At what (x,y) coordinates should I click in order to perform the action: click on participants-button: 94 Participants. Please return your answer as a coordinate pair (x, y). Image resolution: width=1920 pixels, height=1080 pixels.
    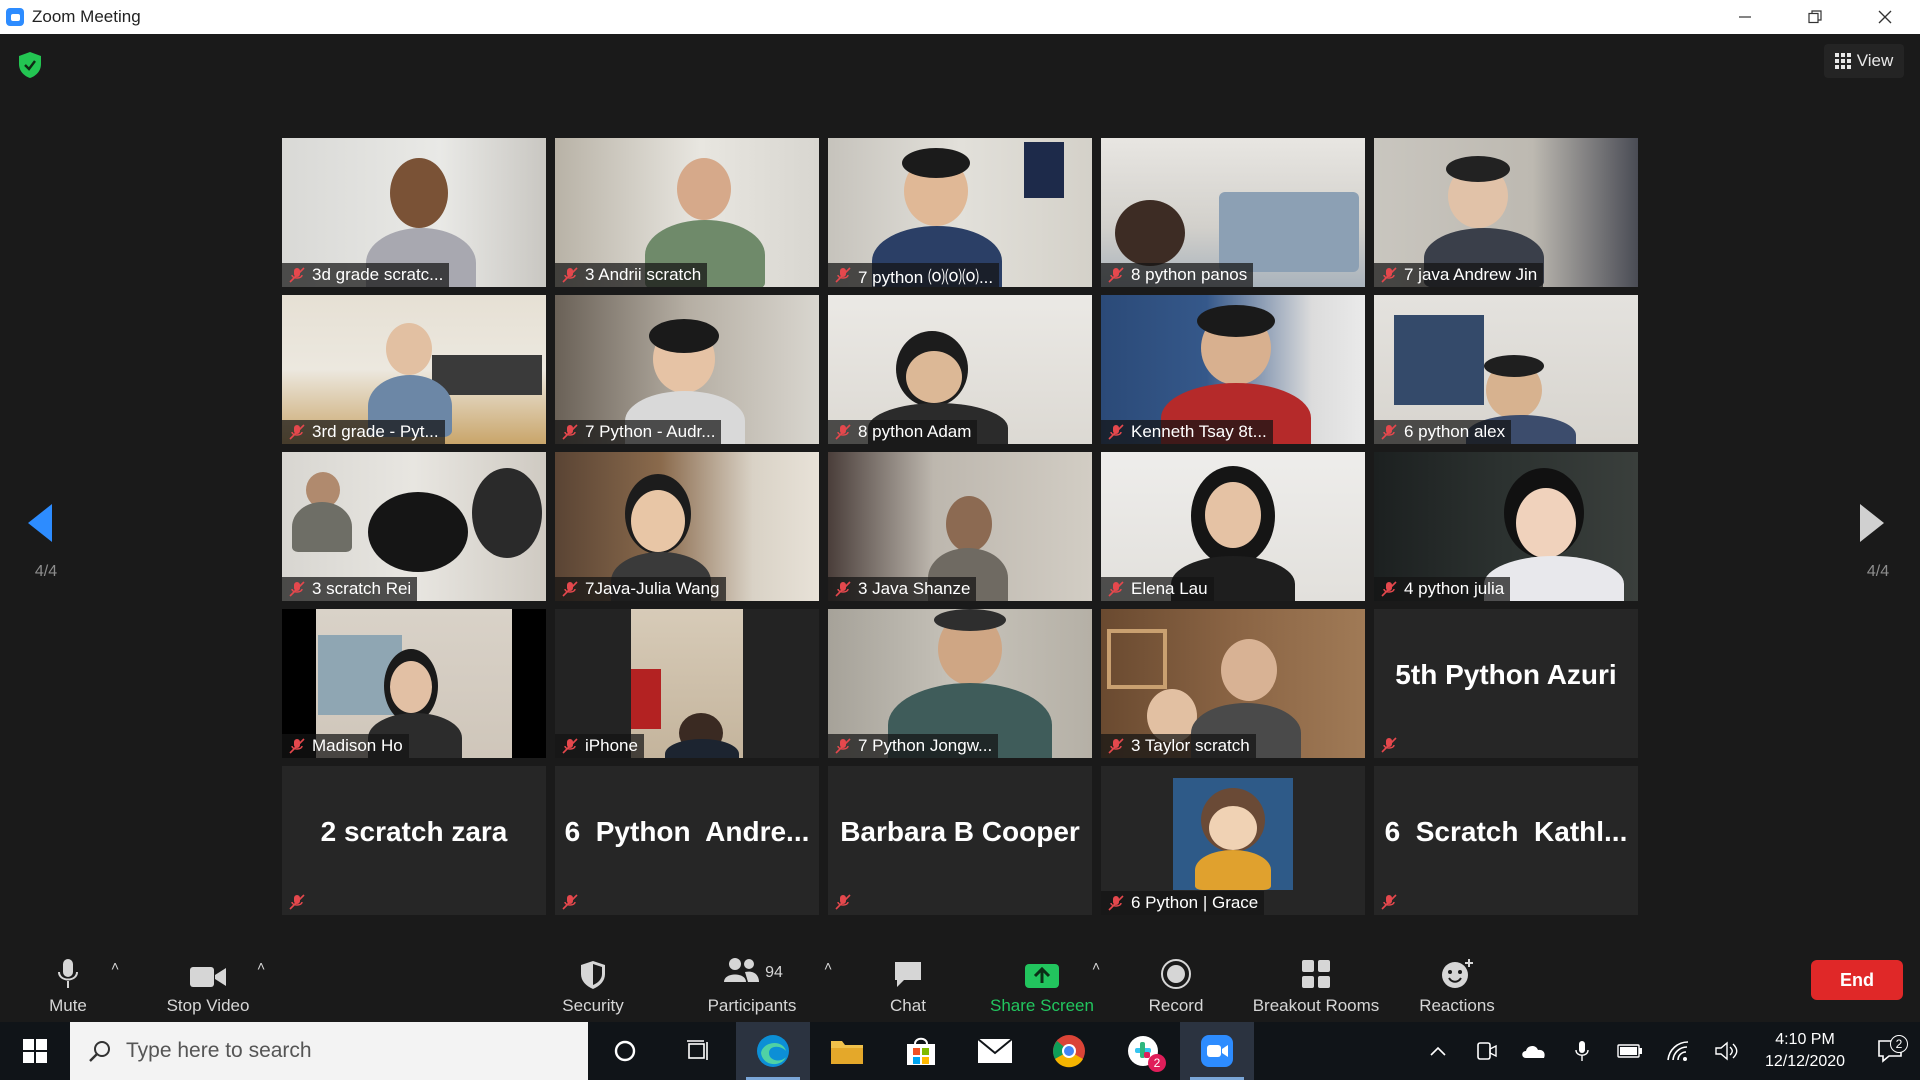
    Looking at the image, I should click on (752, 982).